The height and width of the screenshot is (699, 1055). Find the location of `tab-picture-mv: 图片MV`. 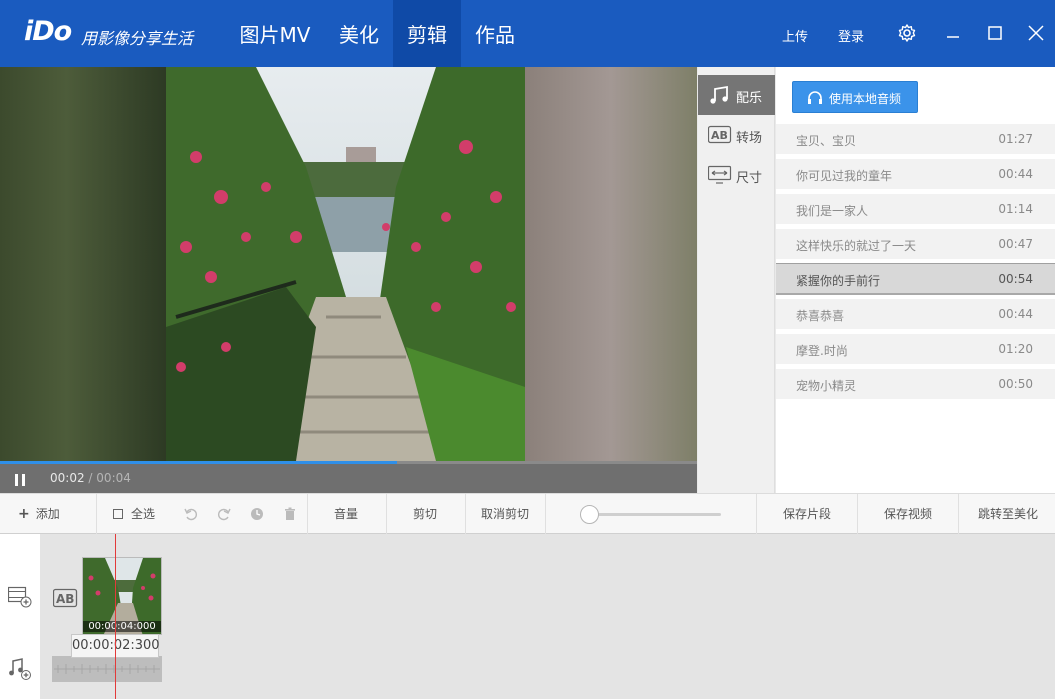

tab-picture-mv: 图片MV is located at coordinates (275, 33).